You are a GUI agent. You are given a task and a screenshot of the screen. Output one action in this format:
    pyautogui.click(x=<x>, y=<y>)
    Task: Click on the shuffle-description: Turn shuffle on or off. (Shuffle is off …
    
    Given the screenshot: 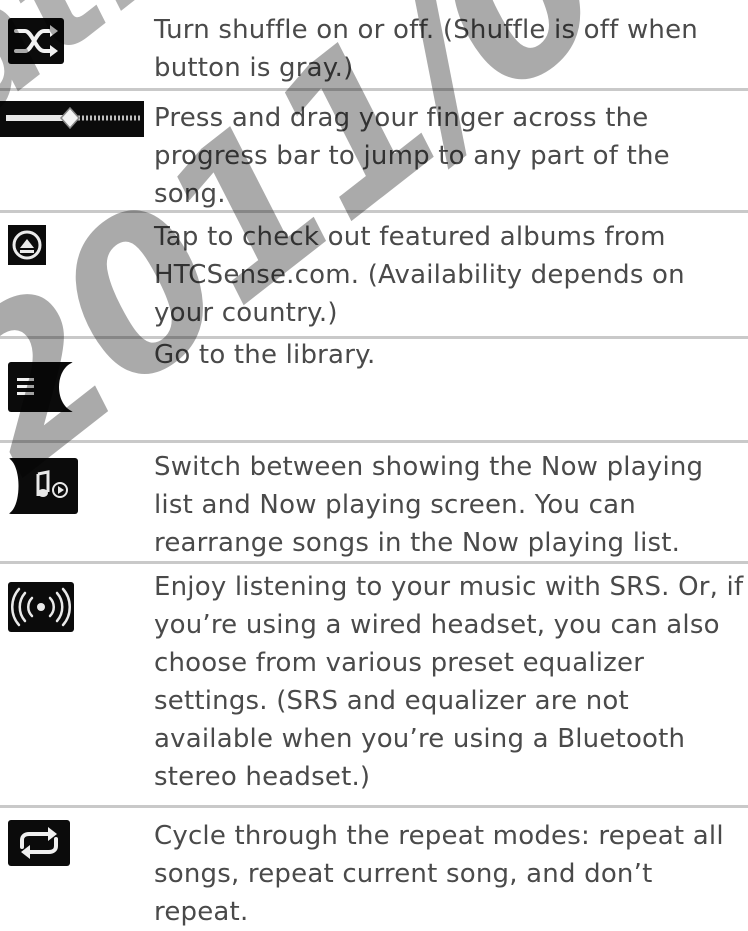 What is the action you would take?
    pyautogui.click(x=426, y=49)
    